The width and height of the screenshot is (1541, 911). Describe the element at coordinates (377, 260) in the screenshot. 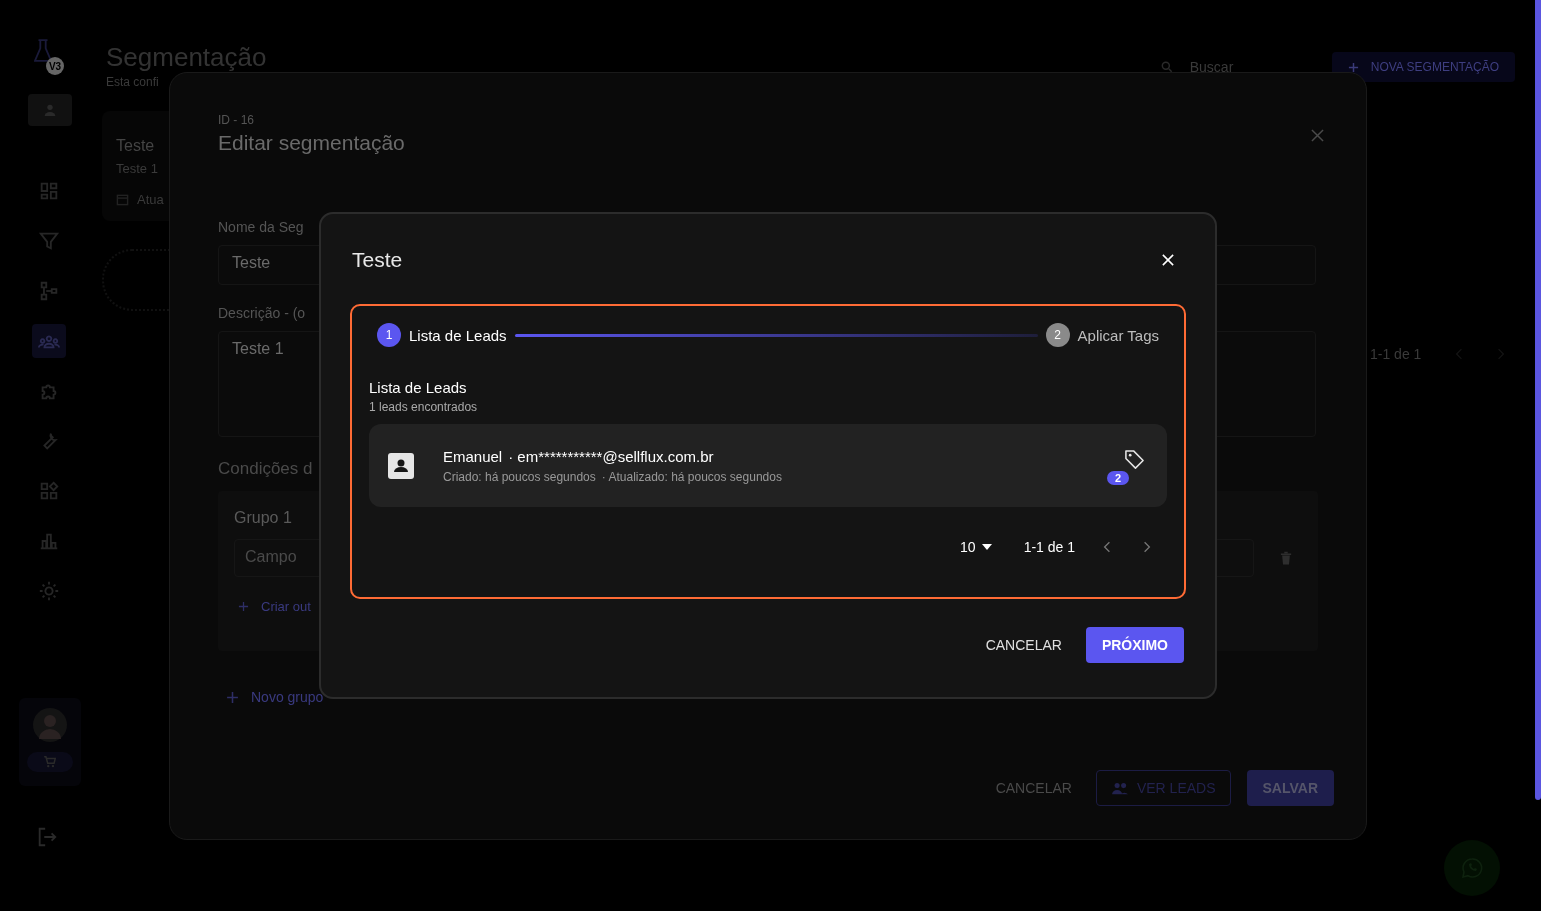

I see `dialog-title: Teste` at that location.